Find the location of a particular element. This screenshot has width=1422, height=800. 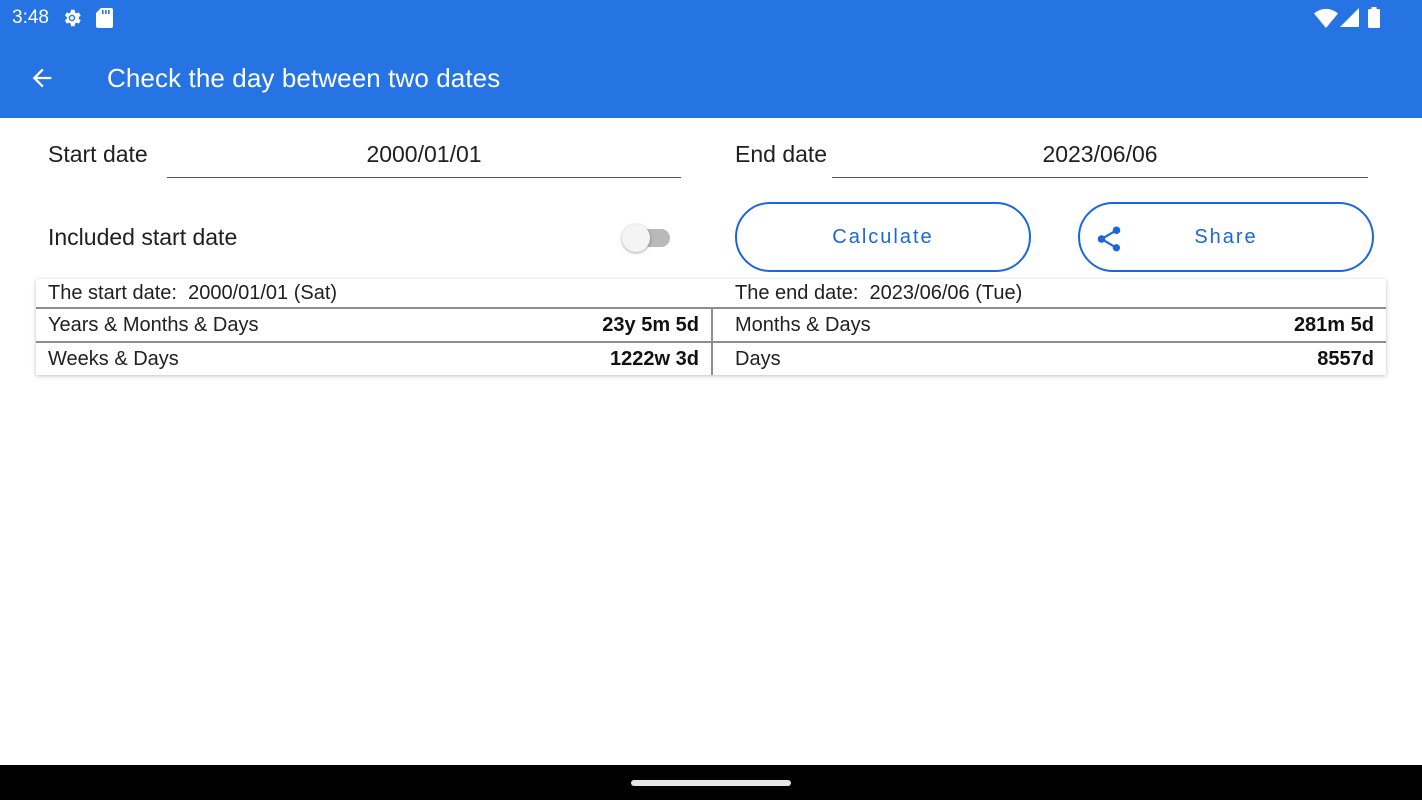

share-icon is located at coordinates (1109, 239).